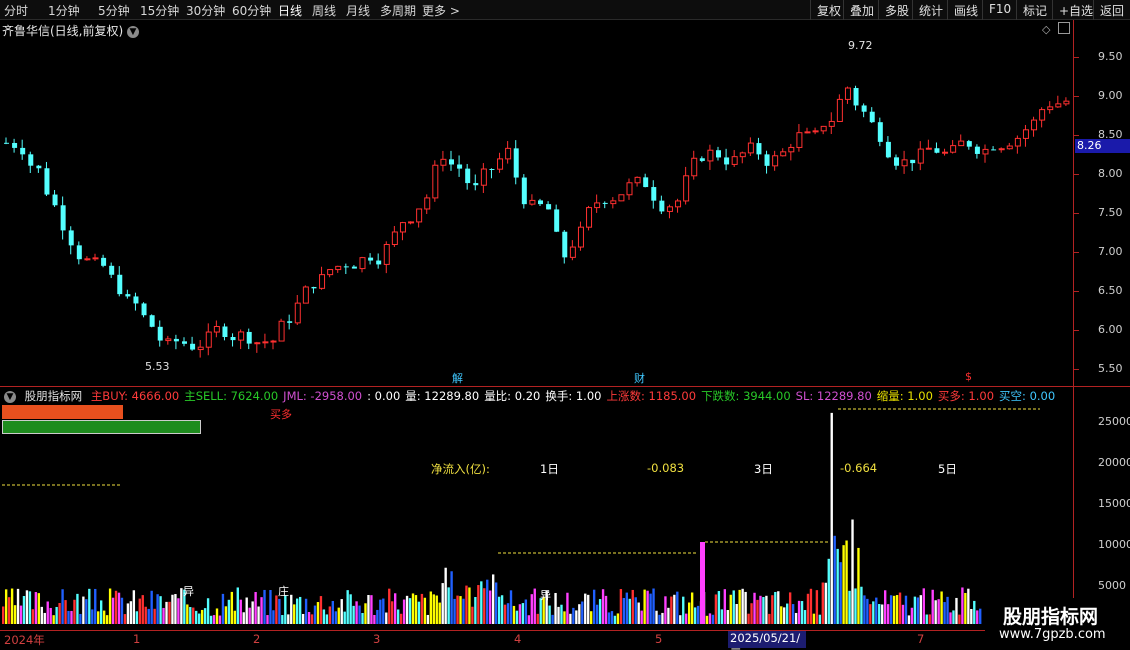 Image resolution: width=1130 pixels, height=650 pixels. Describe the element at coordinates (205, 10) in the screenshot. I see `period-tab-30min: 30分钟` at that location.